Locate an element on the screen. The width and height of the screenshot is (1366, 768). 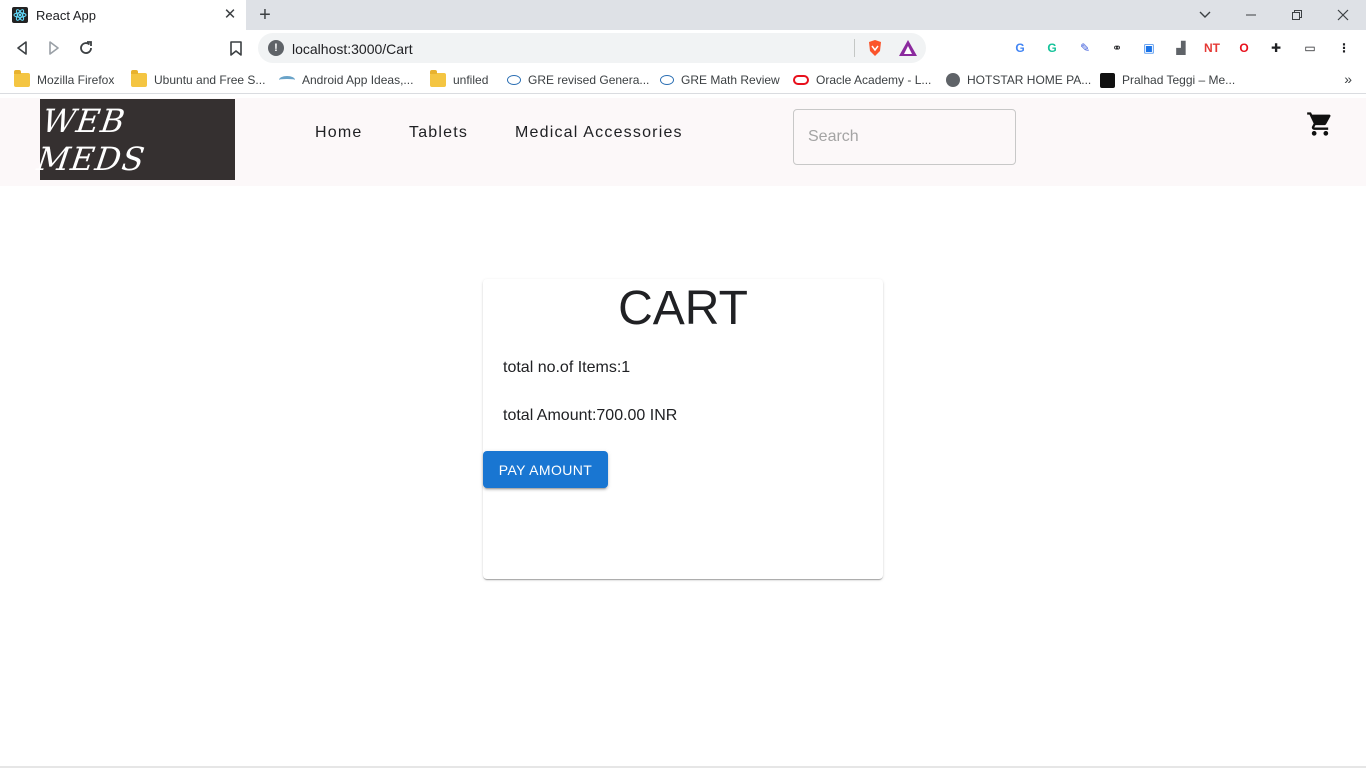
back-icon is located at coordinates (22, 48).